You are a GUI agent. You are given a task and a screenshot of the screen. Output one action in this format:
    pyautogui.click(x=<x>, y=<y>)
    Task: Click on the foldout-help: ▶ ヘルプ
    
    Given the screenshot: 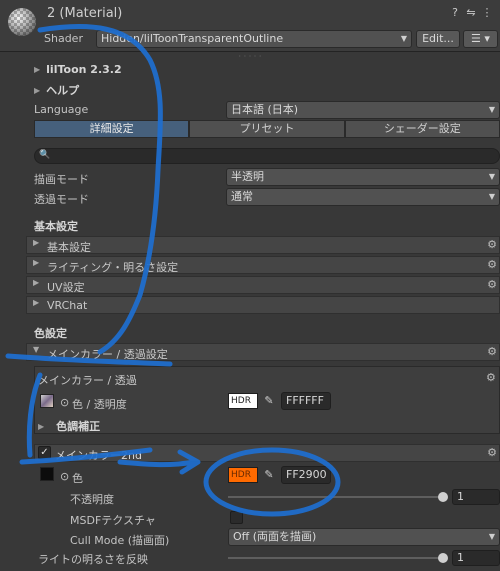 What is the action you would take?
    pyautogui.click(x=56, y=90)
    